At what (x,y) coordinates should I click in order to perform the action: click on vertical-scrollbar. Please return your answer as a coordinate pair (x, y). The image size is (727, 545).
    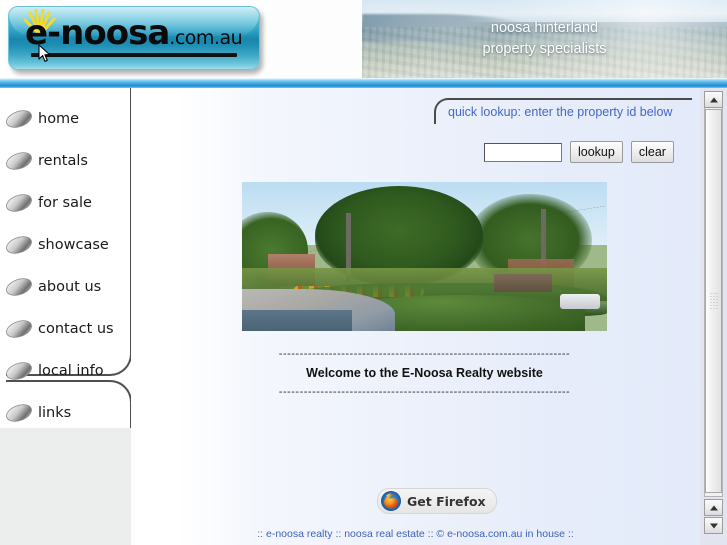
    Looking at the image, I should click on (713, 316).